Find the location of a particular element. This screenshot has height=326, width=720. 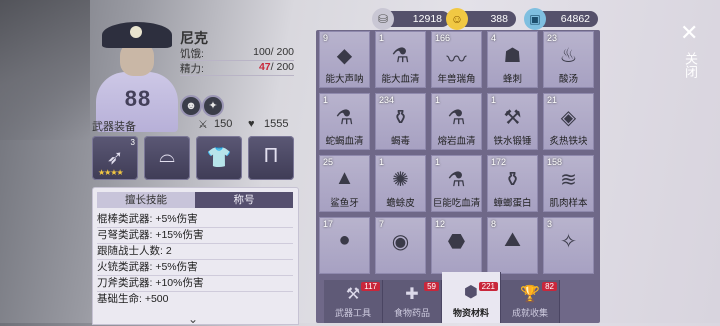

inventory-item: 12 ⬣ is located at coordinates (456, 245).